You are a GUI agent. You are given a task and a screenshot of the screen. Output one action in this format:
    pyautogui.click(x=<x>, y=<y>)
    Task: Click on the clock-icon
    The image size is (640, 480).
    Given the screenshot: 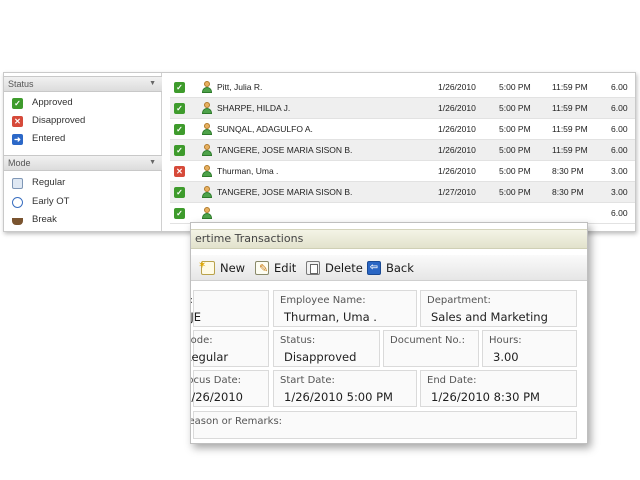 What is the action you would take?
    pyautogui.click(x=17, y=202)
    